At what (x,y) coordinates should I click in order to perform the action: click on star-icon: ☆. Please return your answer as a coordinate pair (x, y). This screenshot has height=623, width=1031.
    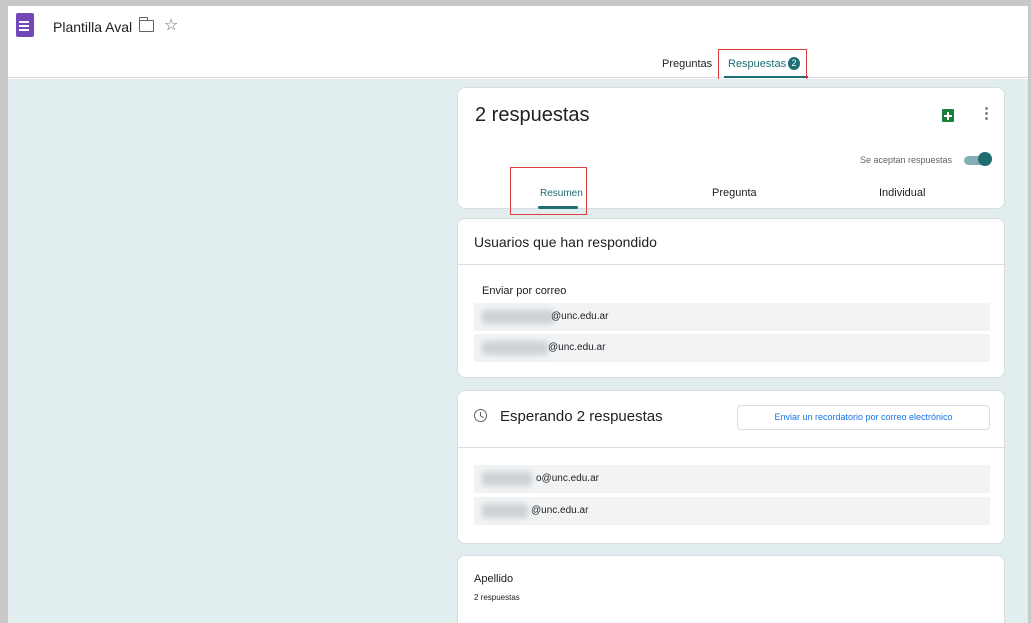
    Looking at the image, I should click on (171, 24).